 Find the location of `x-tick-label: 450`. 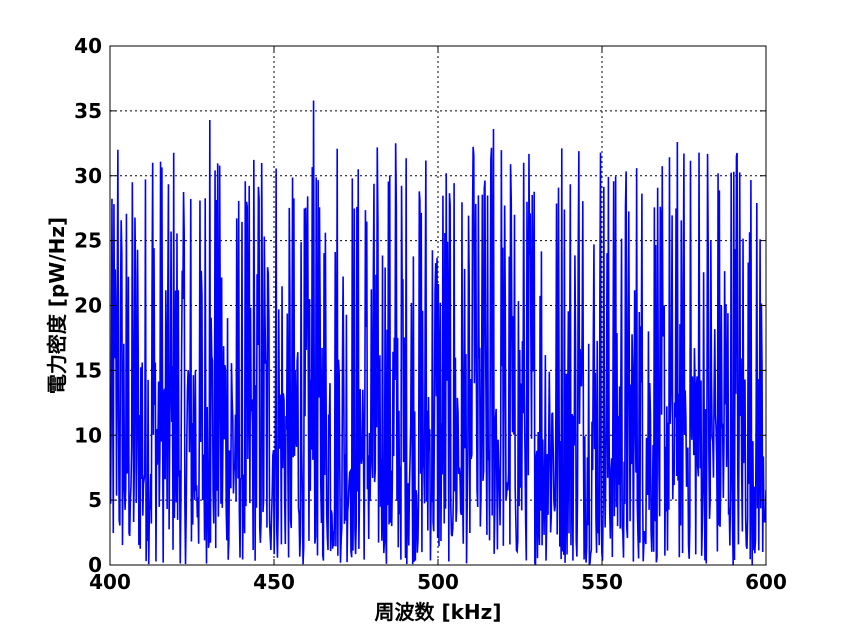

x-tick-label: 450 is located at coordinates (274, 582).